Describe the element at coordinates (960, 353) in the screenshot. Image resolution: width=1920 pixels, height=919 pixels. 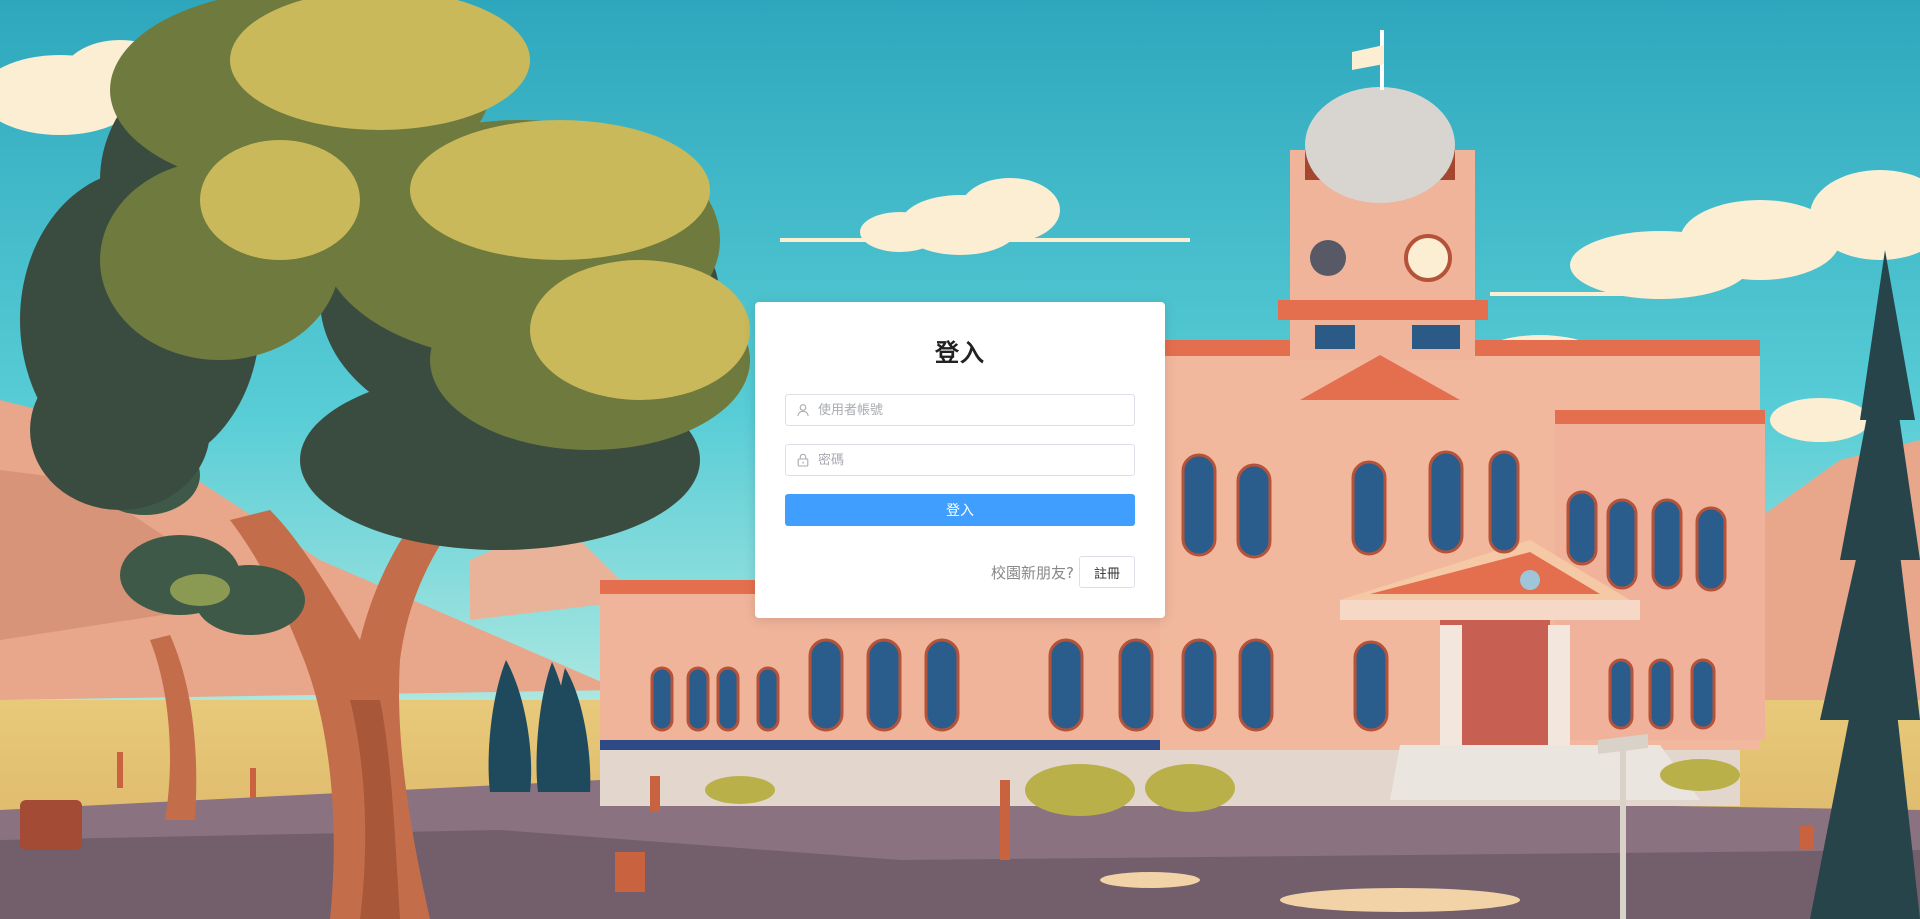
I see `login-title: 登入` at that location.